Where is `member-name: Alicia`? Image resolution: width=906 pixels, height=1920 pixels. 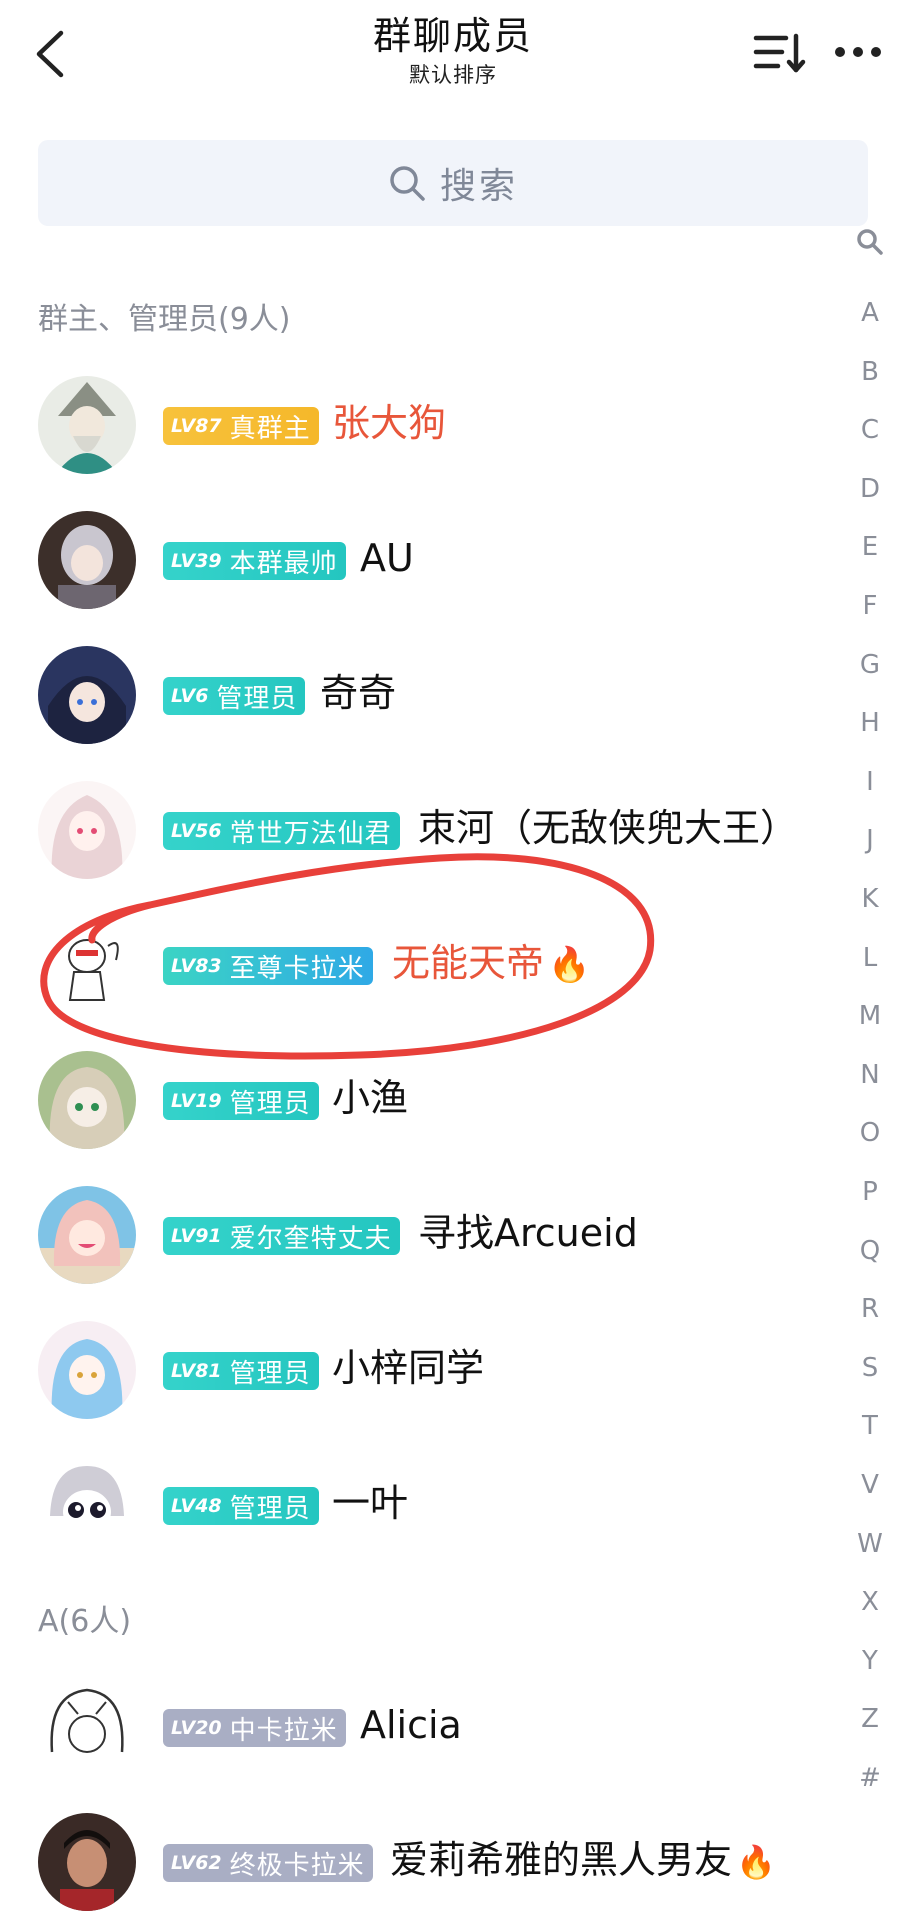 member-name: Alicia is located at coordinates (411, 1725).